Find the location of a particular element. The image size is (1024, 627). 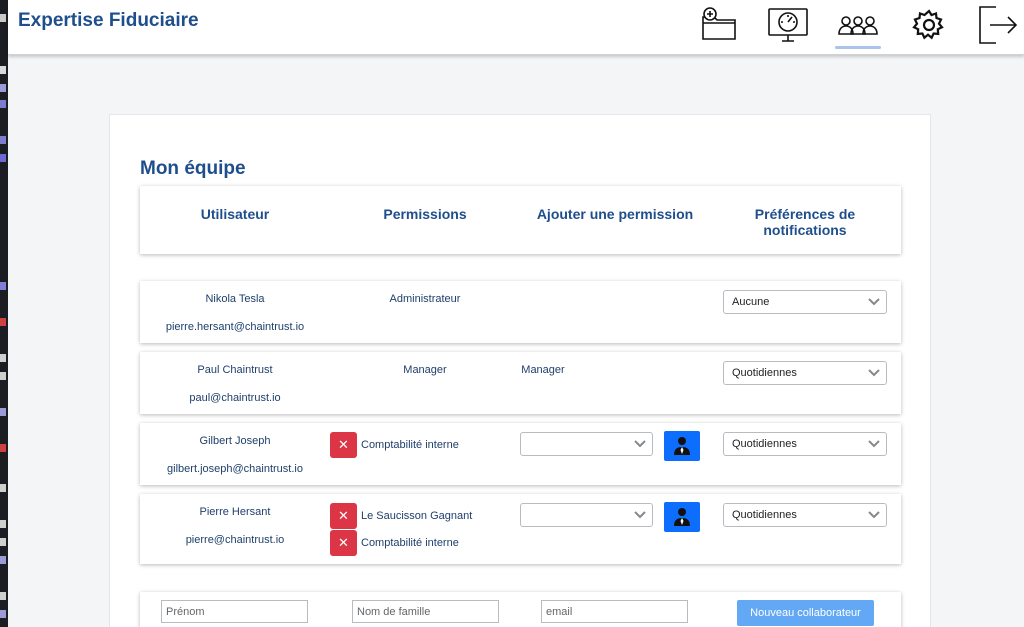

folder-plus-icon is located at coordinates (719, 25).